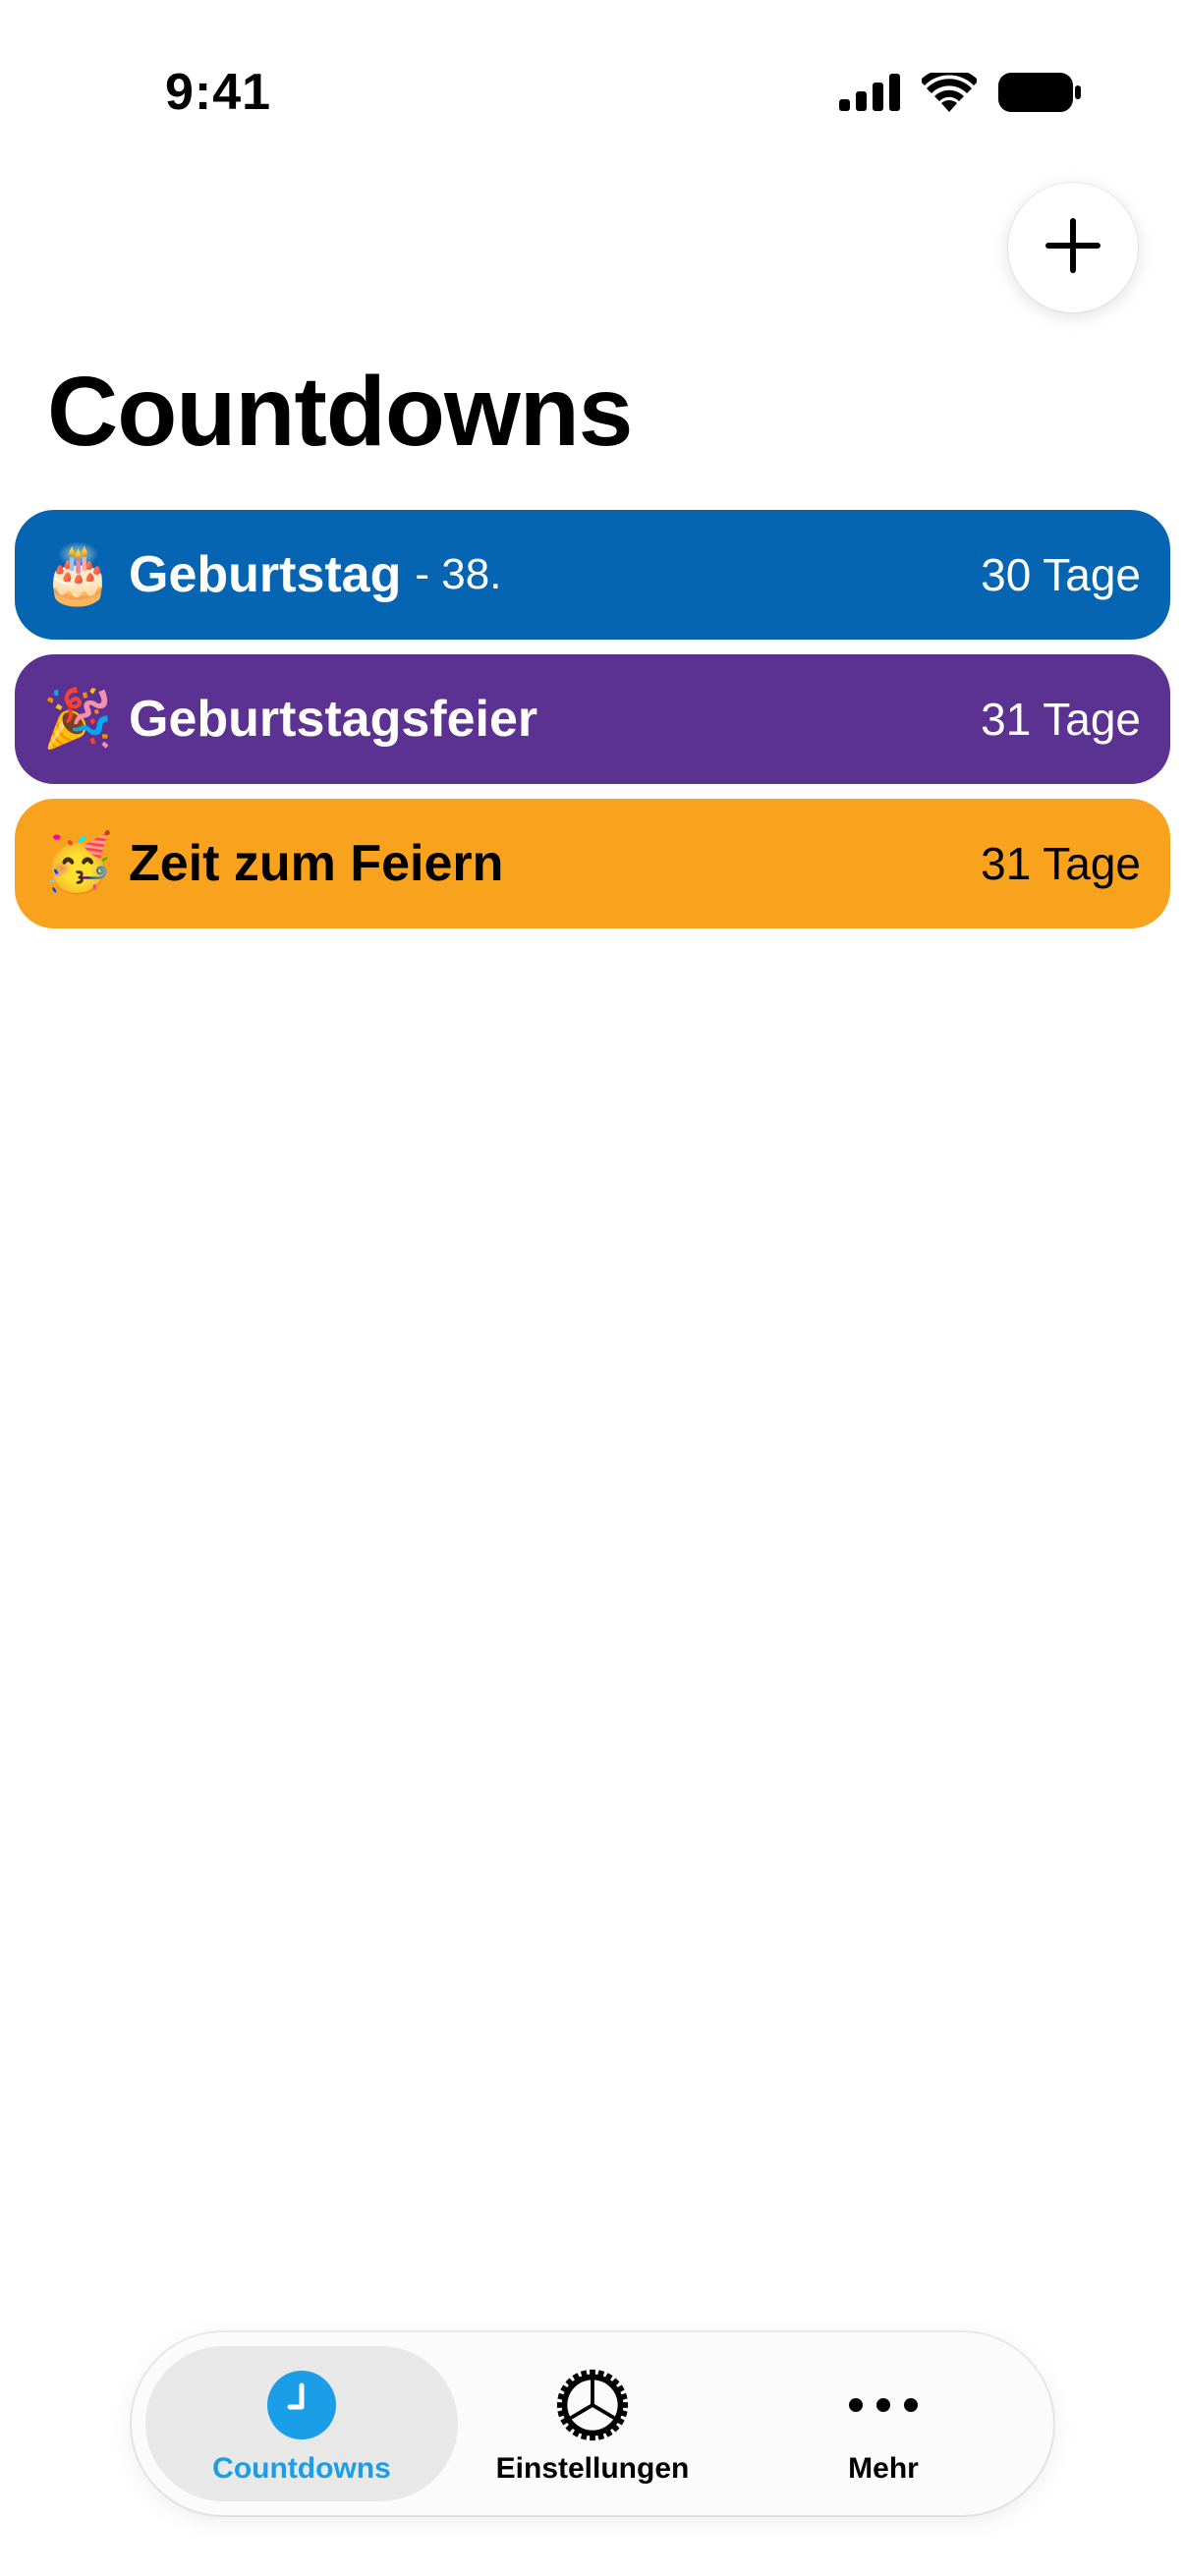 The image size is (1185, 2576). Describe the element at coordinates (219, 92) in the screenshot. I see `status-time: 9:41` at that location.